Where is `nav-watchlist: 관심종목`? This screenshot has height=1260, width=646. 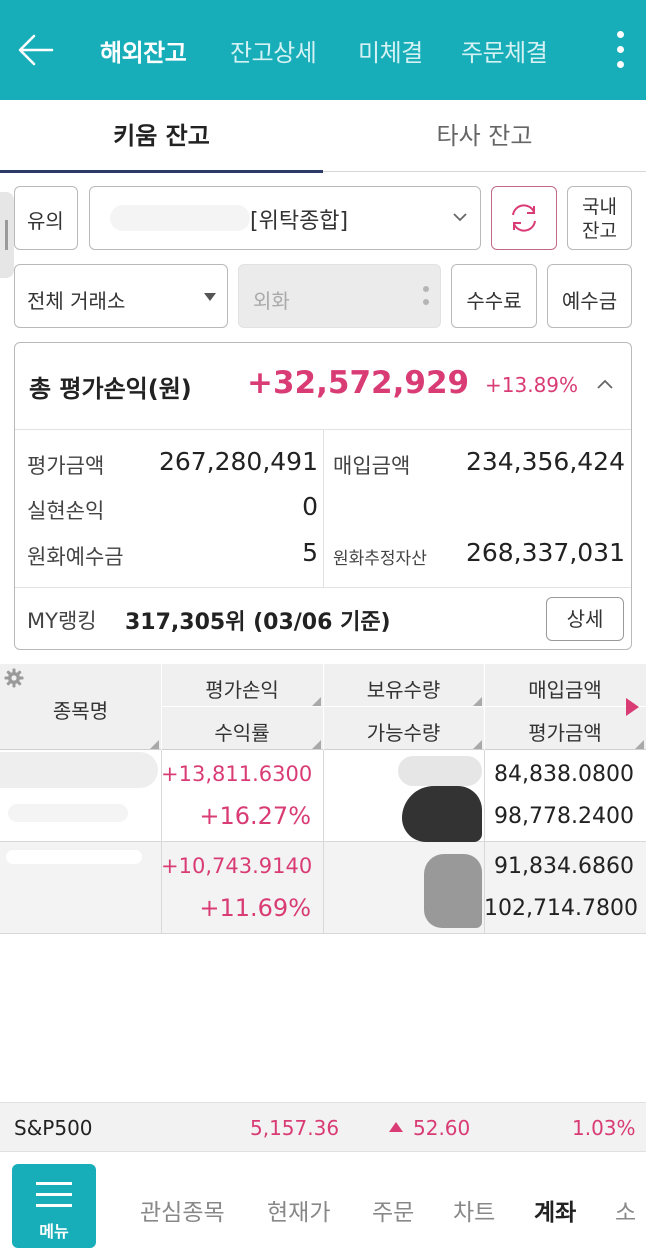 nav-watchlist: 관심종목 is located at coordinates (182, 1210).